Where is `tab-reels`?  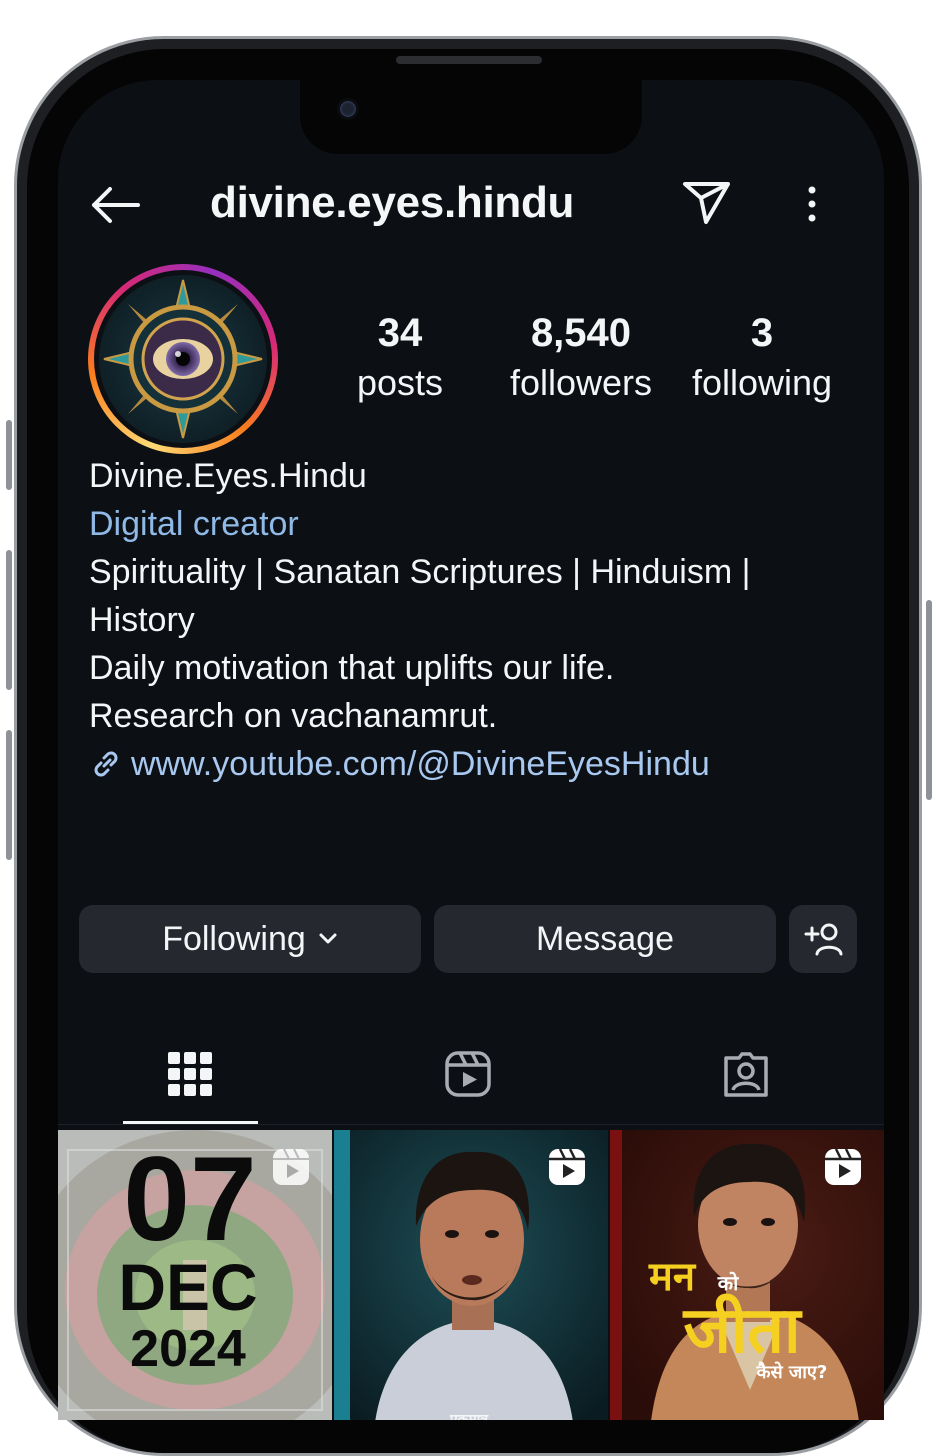
tab-reels is located at coordinates (468, 1074).